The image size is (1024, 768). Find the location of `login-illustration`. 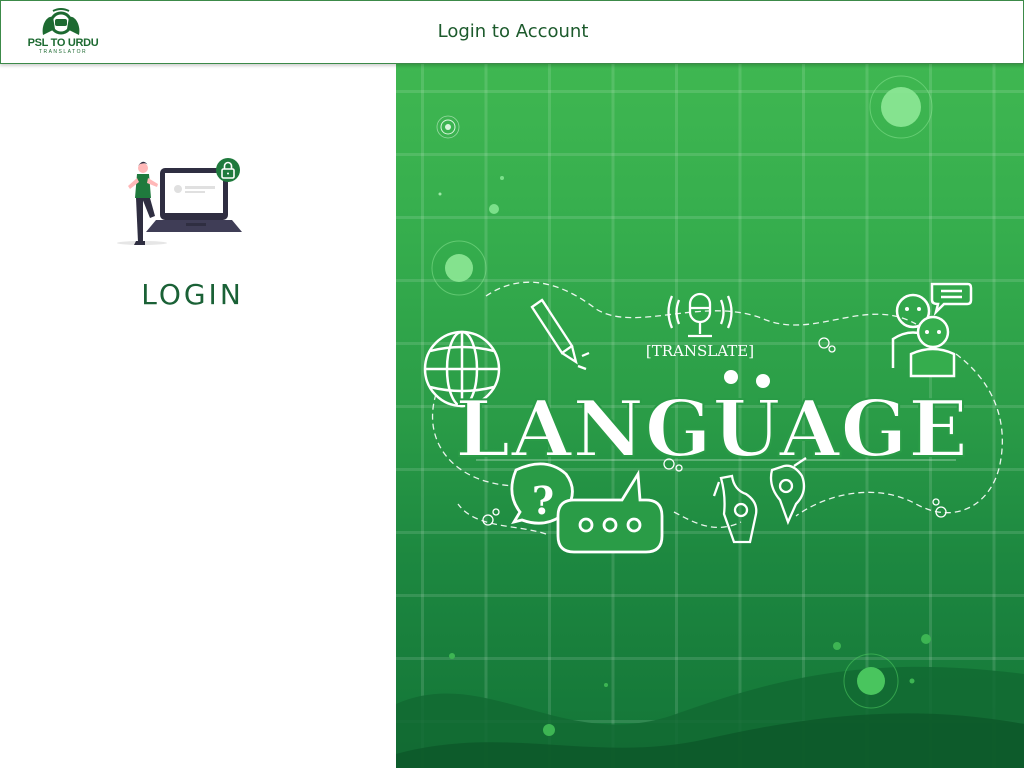

login-illustration is located at coordinates (179, 201).